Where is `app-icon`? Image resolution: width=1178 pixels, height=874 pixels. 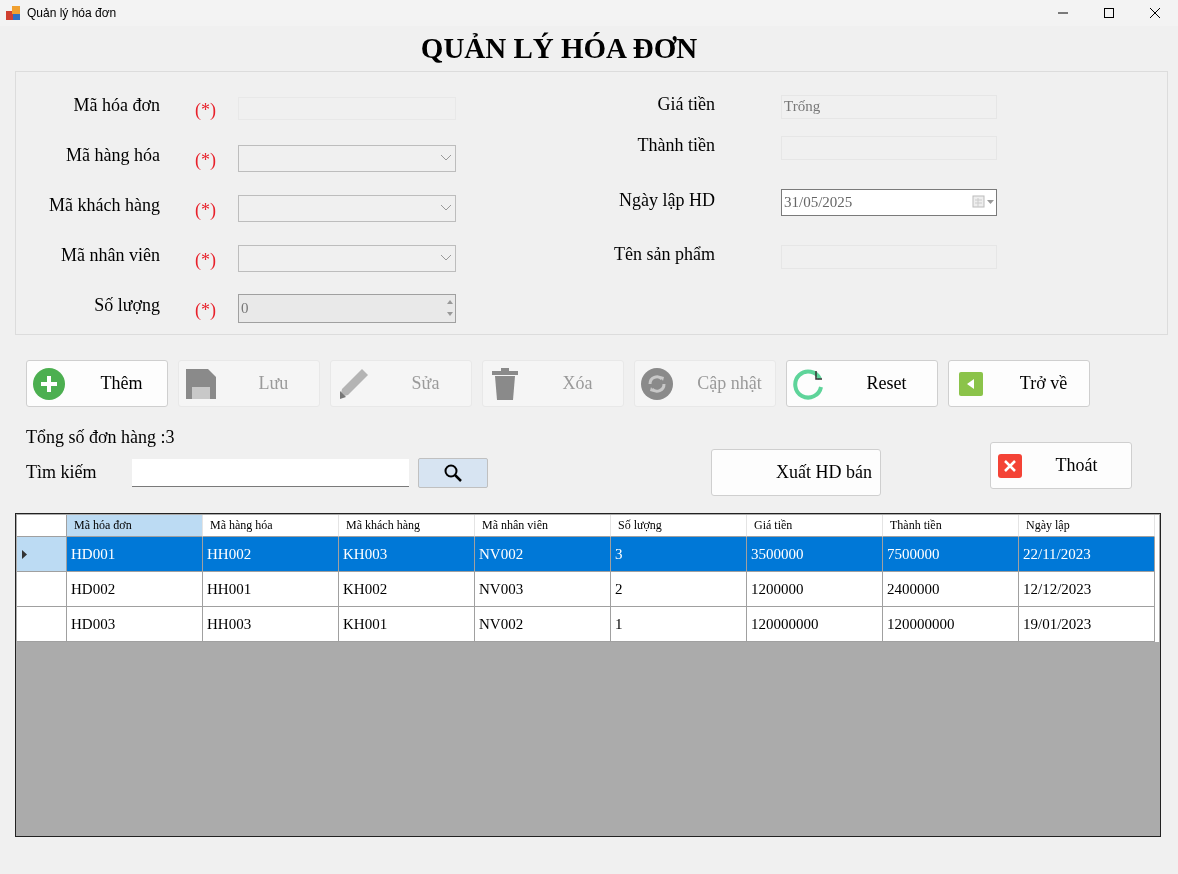 app-icon is located at coordinates (13, 13).